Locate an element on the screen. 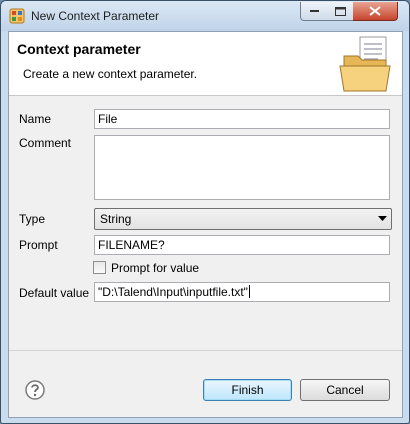 This screenshot has width=410, height=424. default-value-text: "D:\Talend\Input\inputfile.txt" is located at coordinates (173, 292).